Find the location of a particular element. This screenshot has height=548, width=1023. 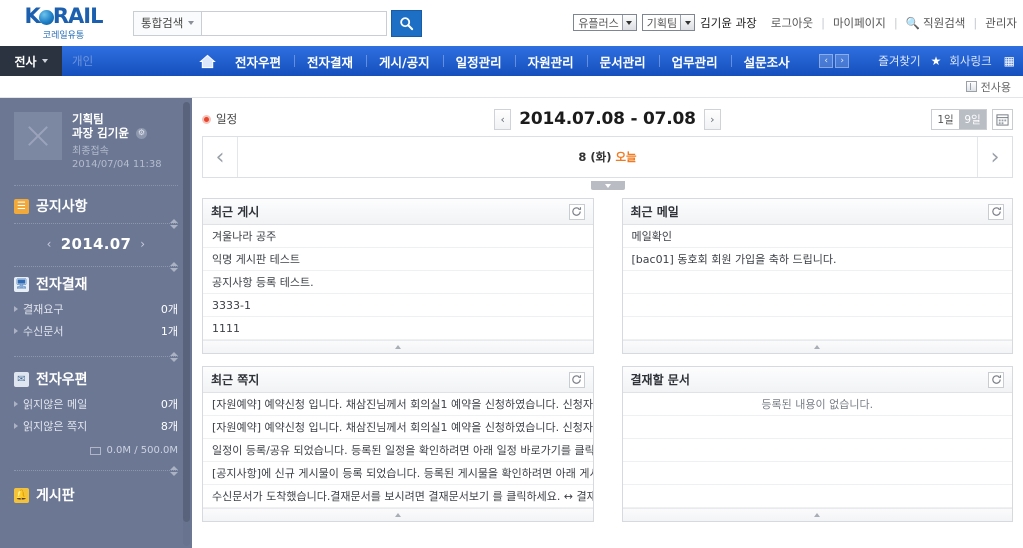

nav-item-survey: 설문조사 is located at coordinates (766, 61).